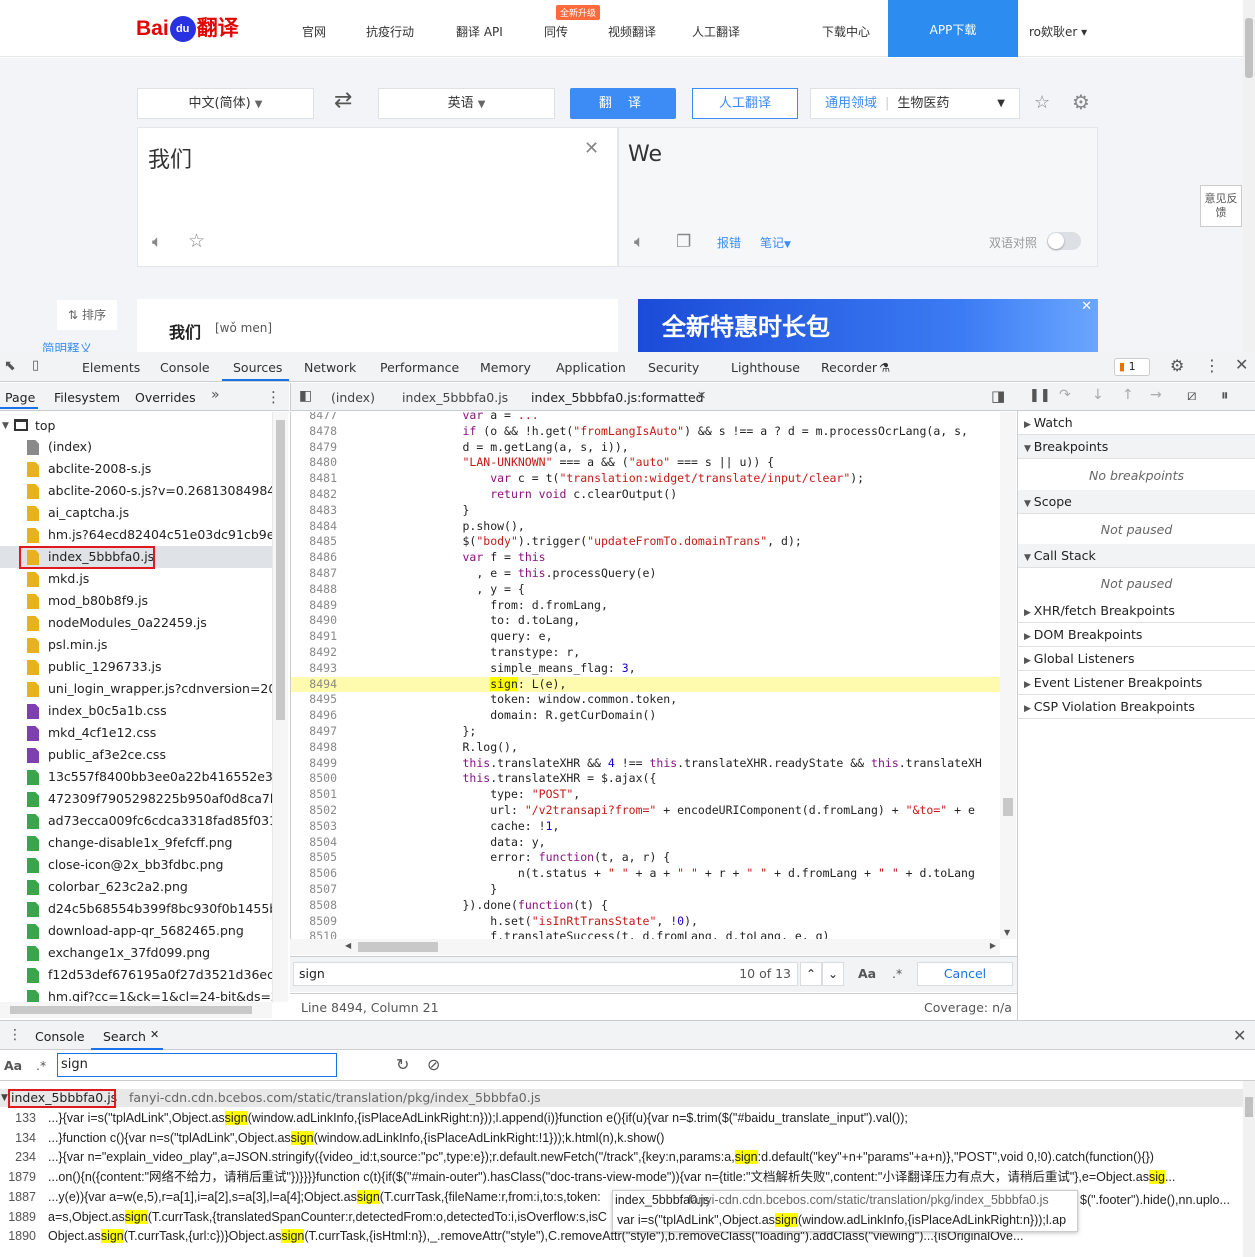  I want to click on line-number: 8482, so click(314, 495).